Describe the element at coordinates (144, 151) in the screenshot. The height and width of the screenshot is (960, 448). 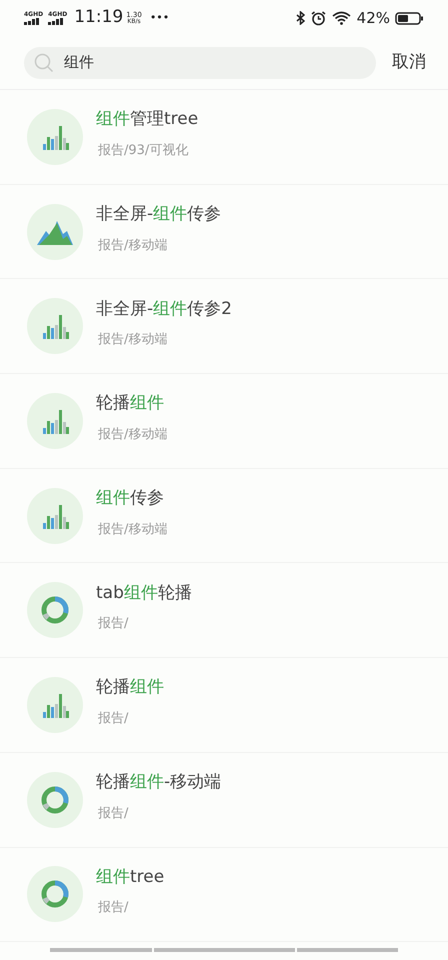
I see `result-path: 报告/93/可视化` at that location.